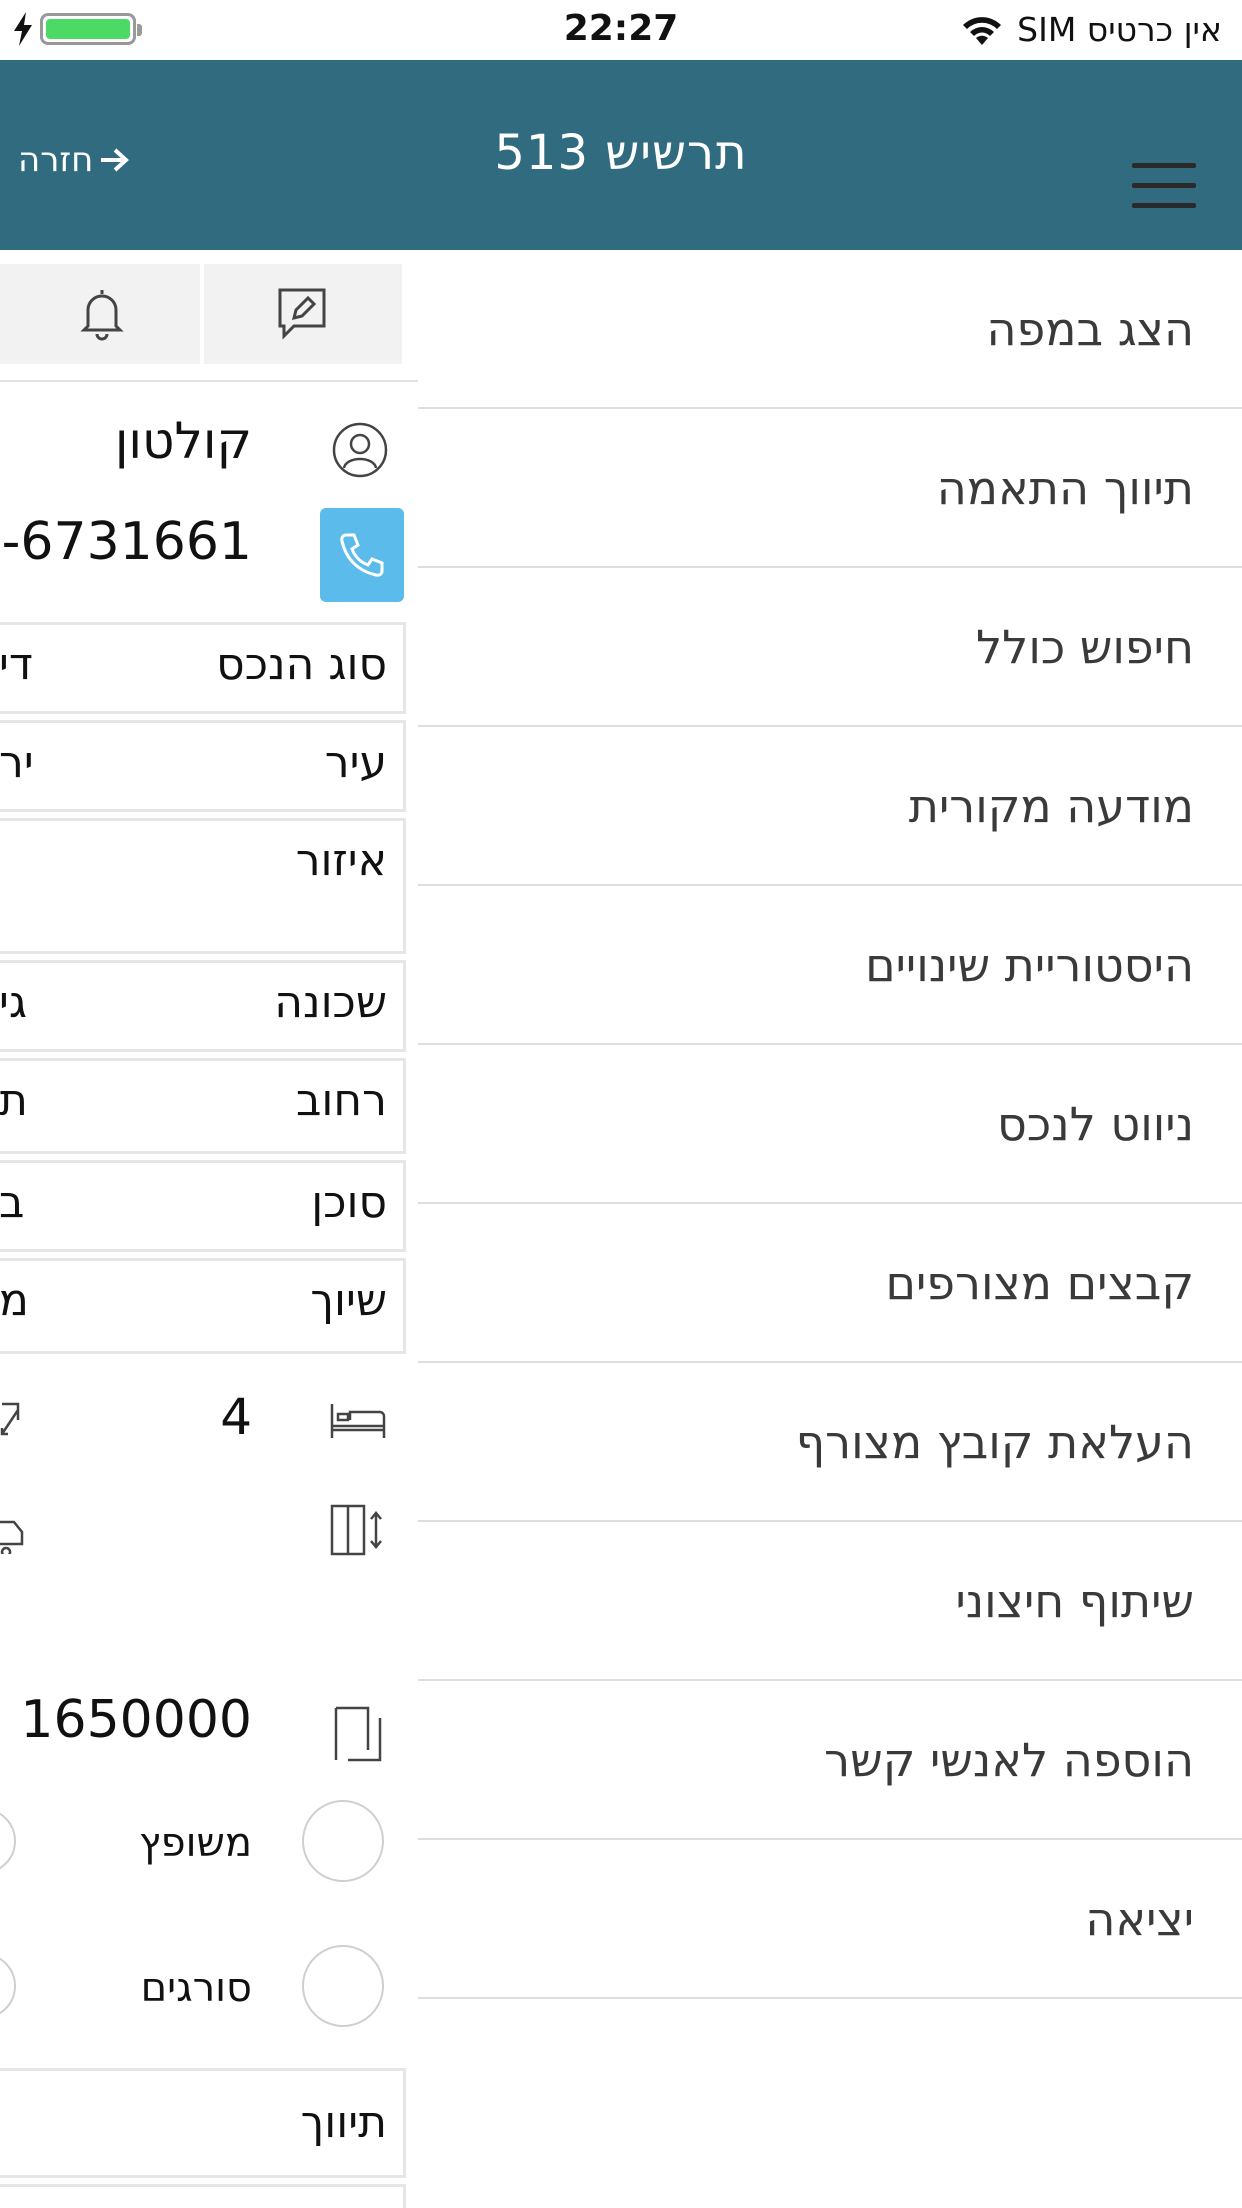 The width and height of the screenshot is (1242, 2208). I want to click on field-area: איזור, so click(203, 886).